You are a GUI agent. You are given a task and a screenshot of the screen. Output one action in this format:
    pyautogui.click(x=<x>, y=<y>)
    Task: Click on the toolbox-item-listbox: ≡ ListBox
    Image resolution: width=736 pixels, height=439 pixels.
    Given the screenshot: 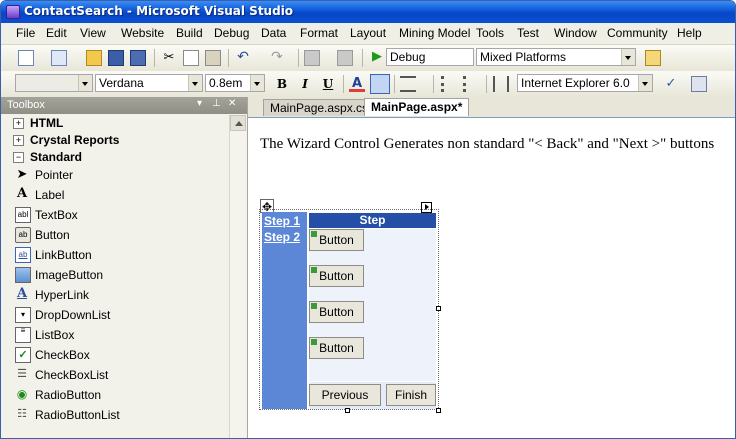 What is the action you would take?
    pyautogui.click(x=124, y=335)
    